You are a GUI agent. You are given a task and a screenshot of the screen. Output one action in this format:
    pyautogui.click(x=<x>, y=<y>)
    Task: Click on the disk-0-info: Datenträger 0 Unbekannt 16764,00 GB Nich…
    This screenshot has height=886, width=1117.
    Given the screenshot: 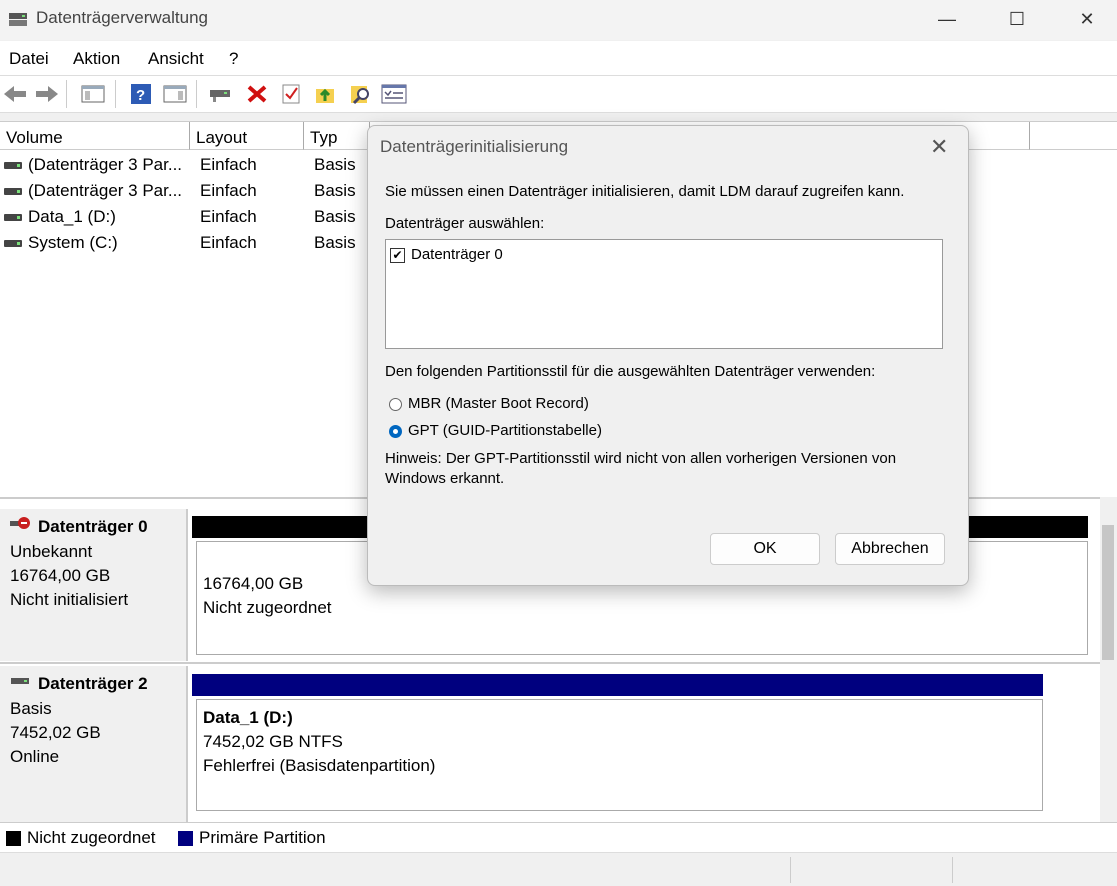 What is the action you would take?
    pyautogui.click(x=94, y=585)
    